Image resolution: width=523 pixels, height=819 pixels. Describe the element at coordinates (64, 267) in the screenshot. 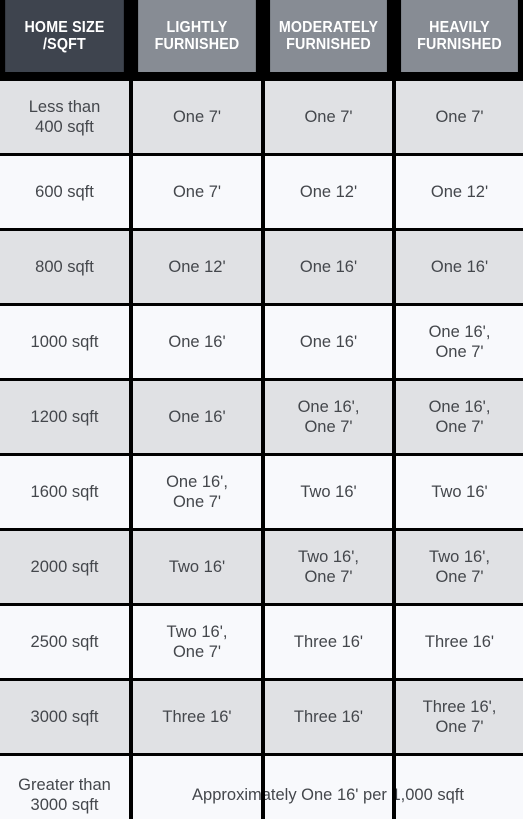

I see `cell-home-size: 800 sqft` at that location.